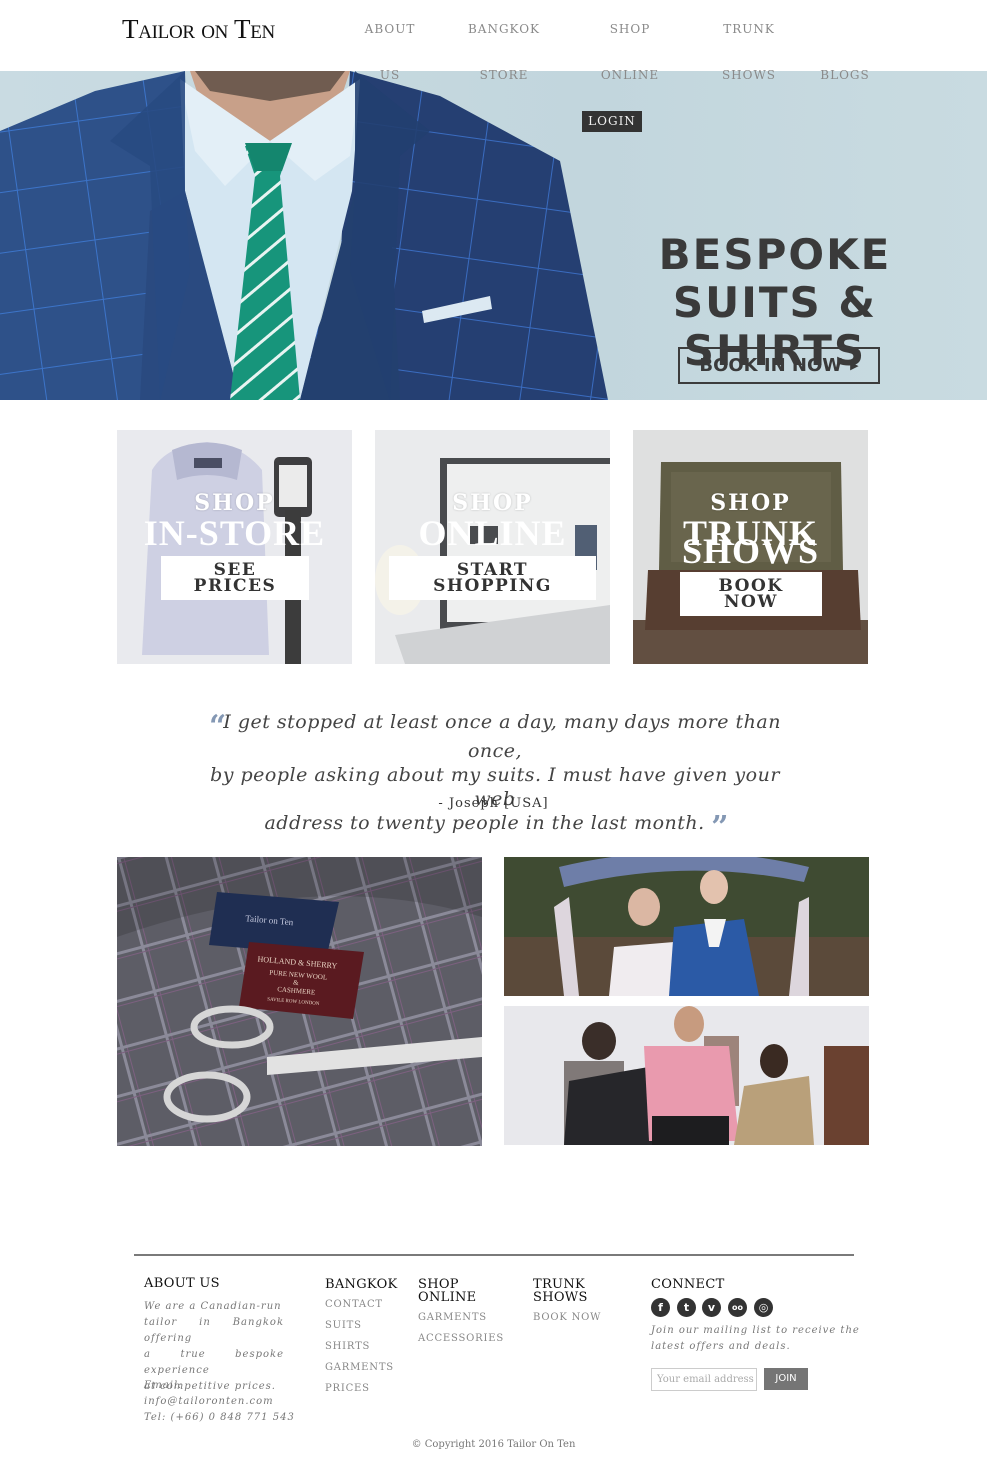 The height and width of the screenshot is (1475, 987). I want to click on testimonial-author: - Joseph [USA], so click(493, 803).